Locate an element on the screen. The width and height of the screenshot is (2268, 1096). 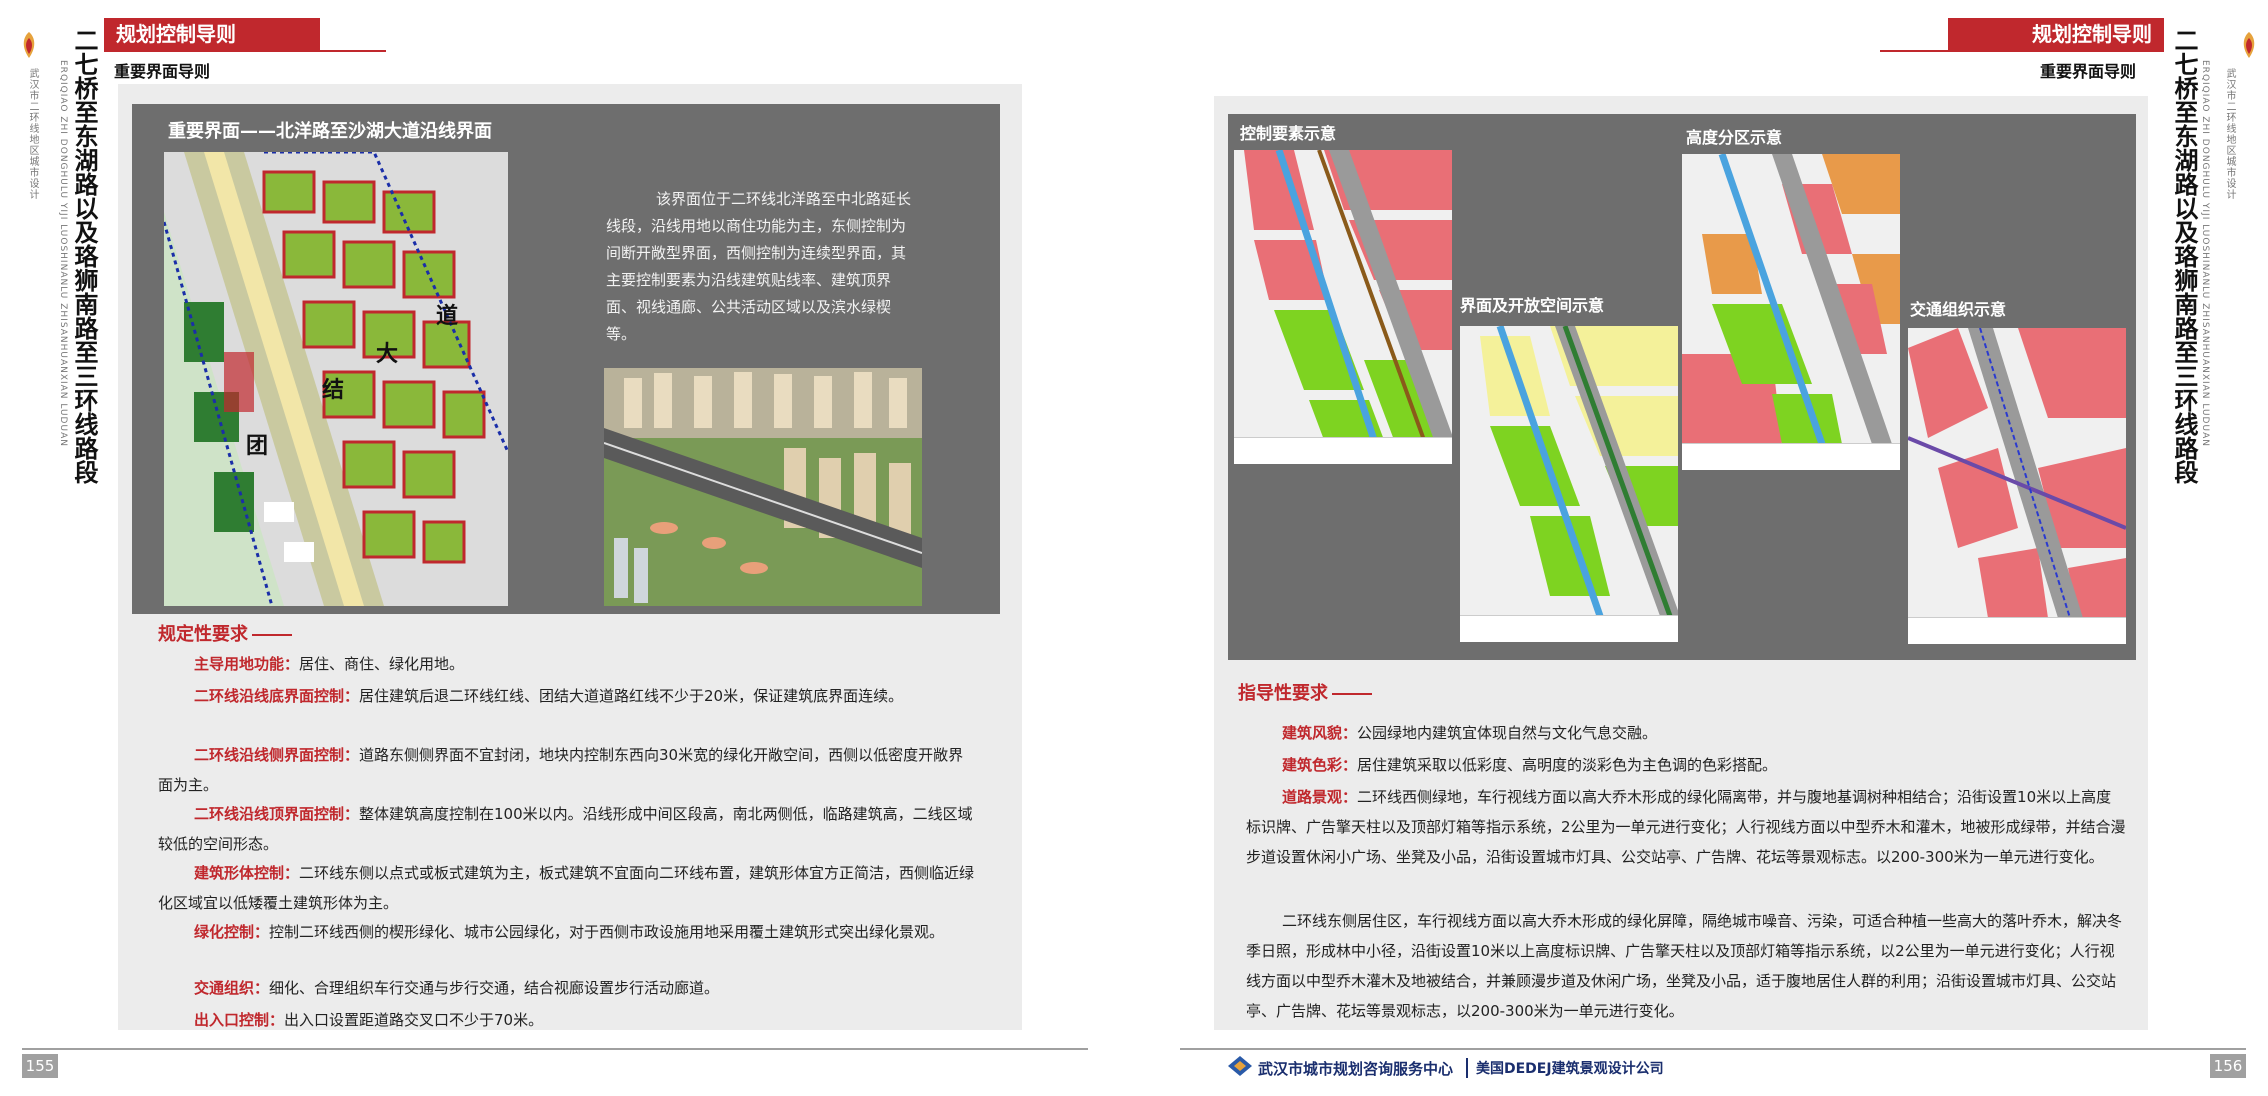
map-label-jie: 结 is located at coordinates (333, 390).